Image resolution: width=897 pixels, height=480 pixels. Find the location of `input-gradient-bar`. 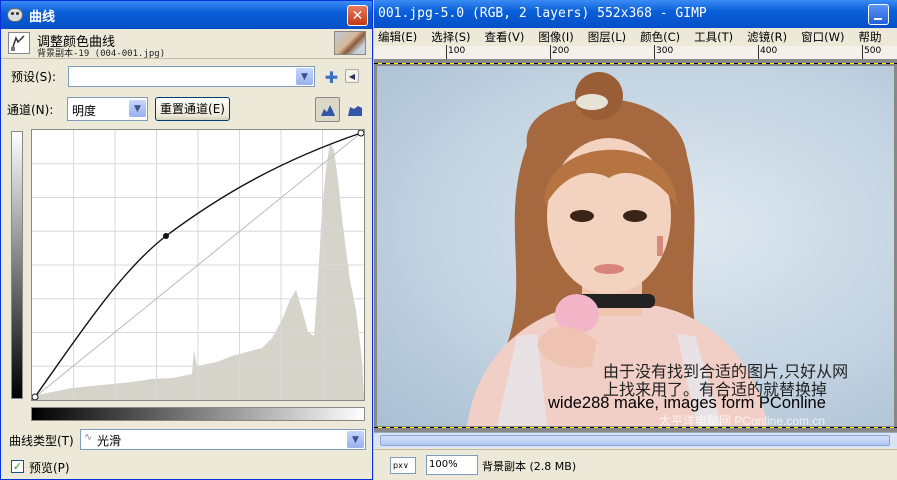

input-gradient-bar is located at coordinates (198, 414).